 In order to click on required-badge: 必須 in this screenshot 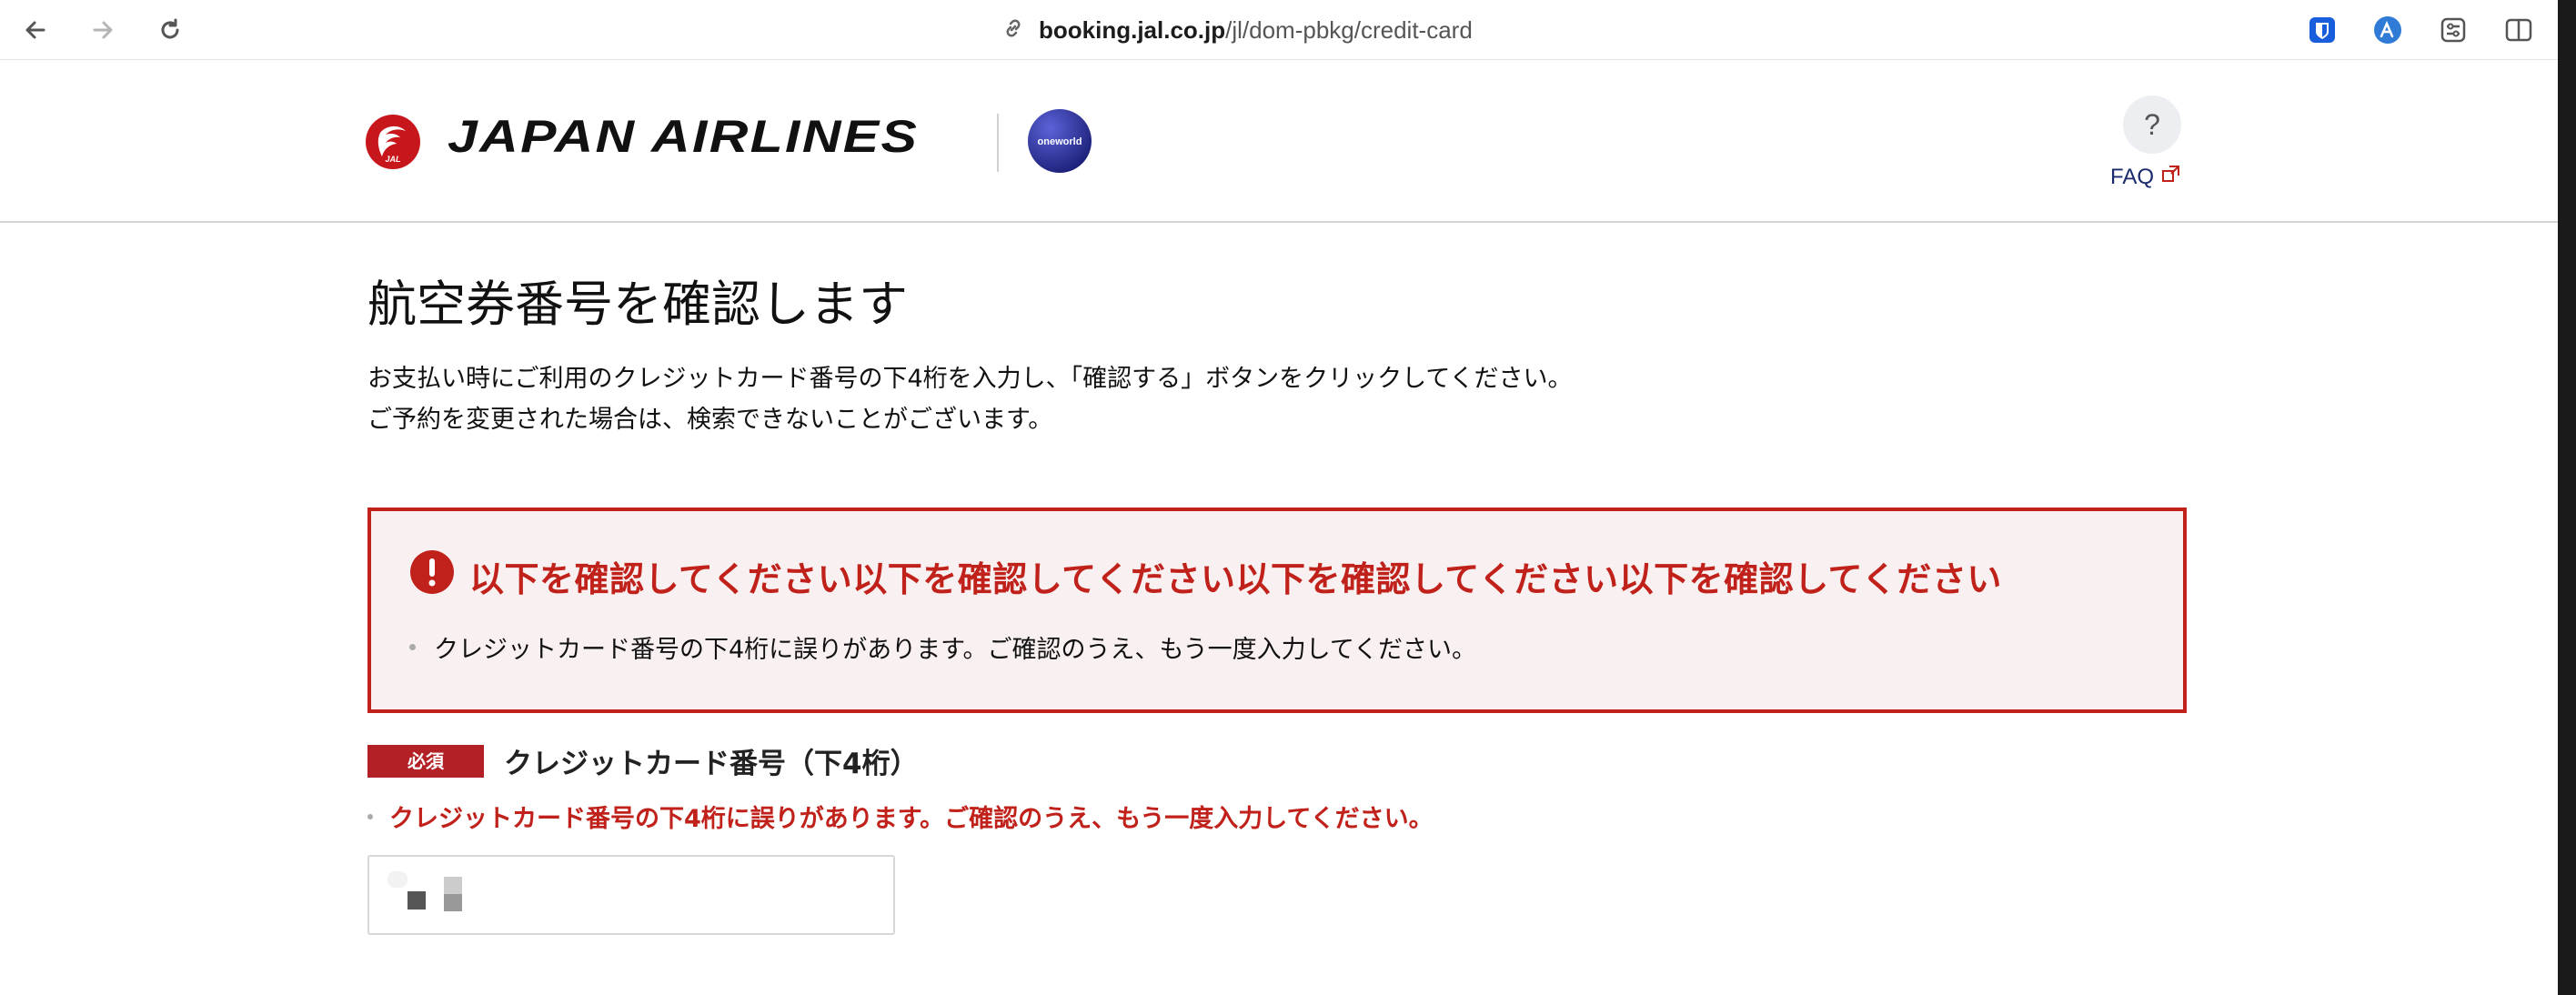, I will do `click(425, 761)`.